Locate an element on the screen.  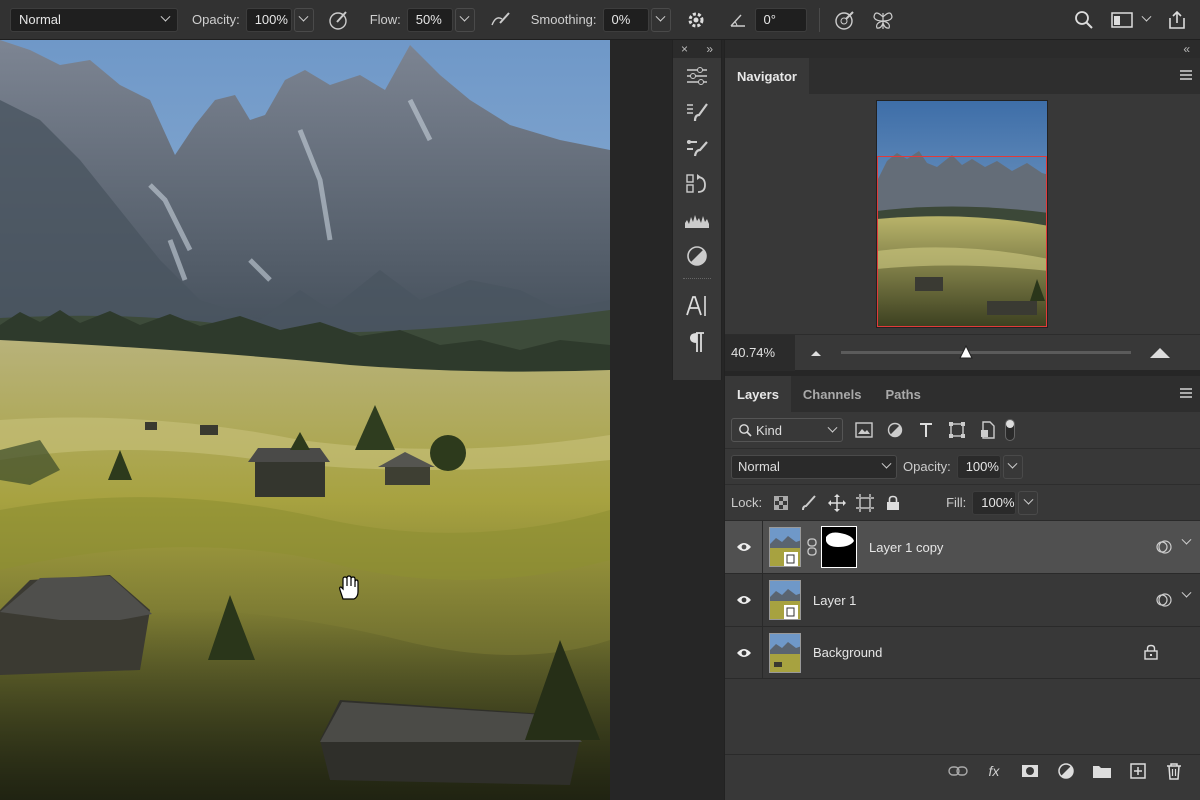
filter-pixel-icon is located at coordinates (864, 430).